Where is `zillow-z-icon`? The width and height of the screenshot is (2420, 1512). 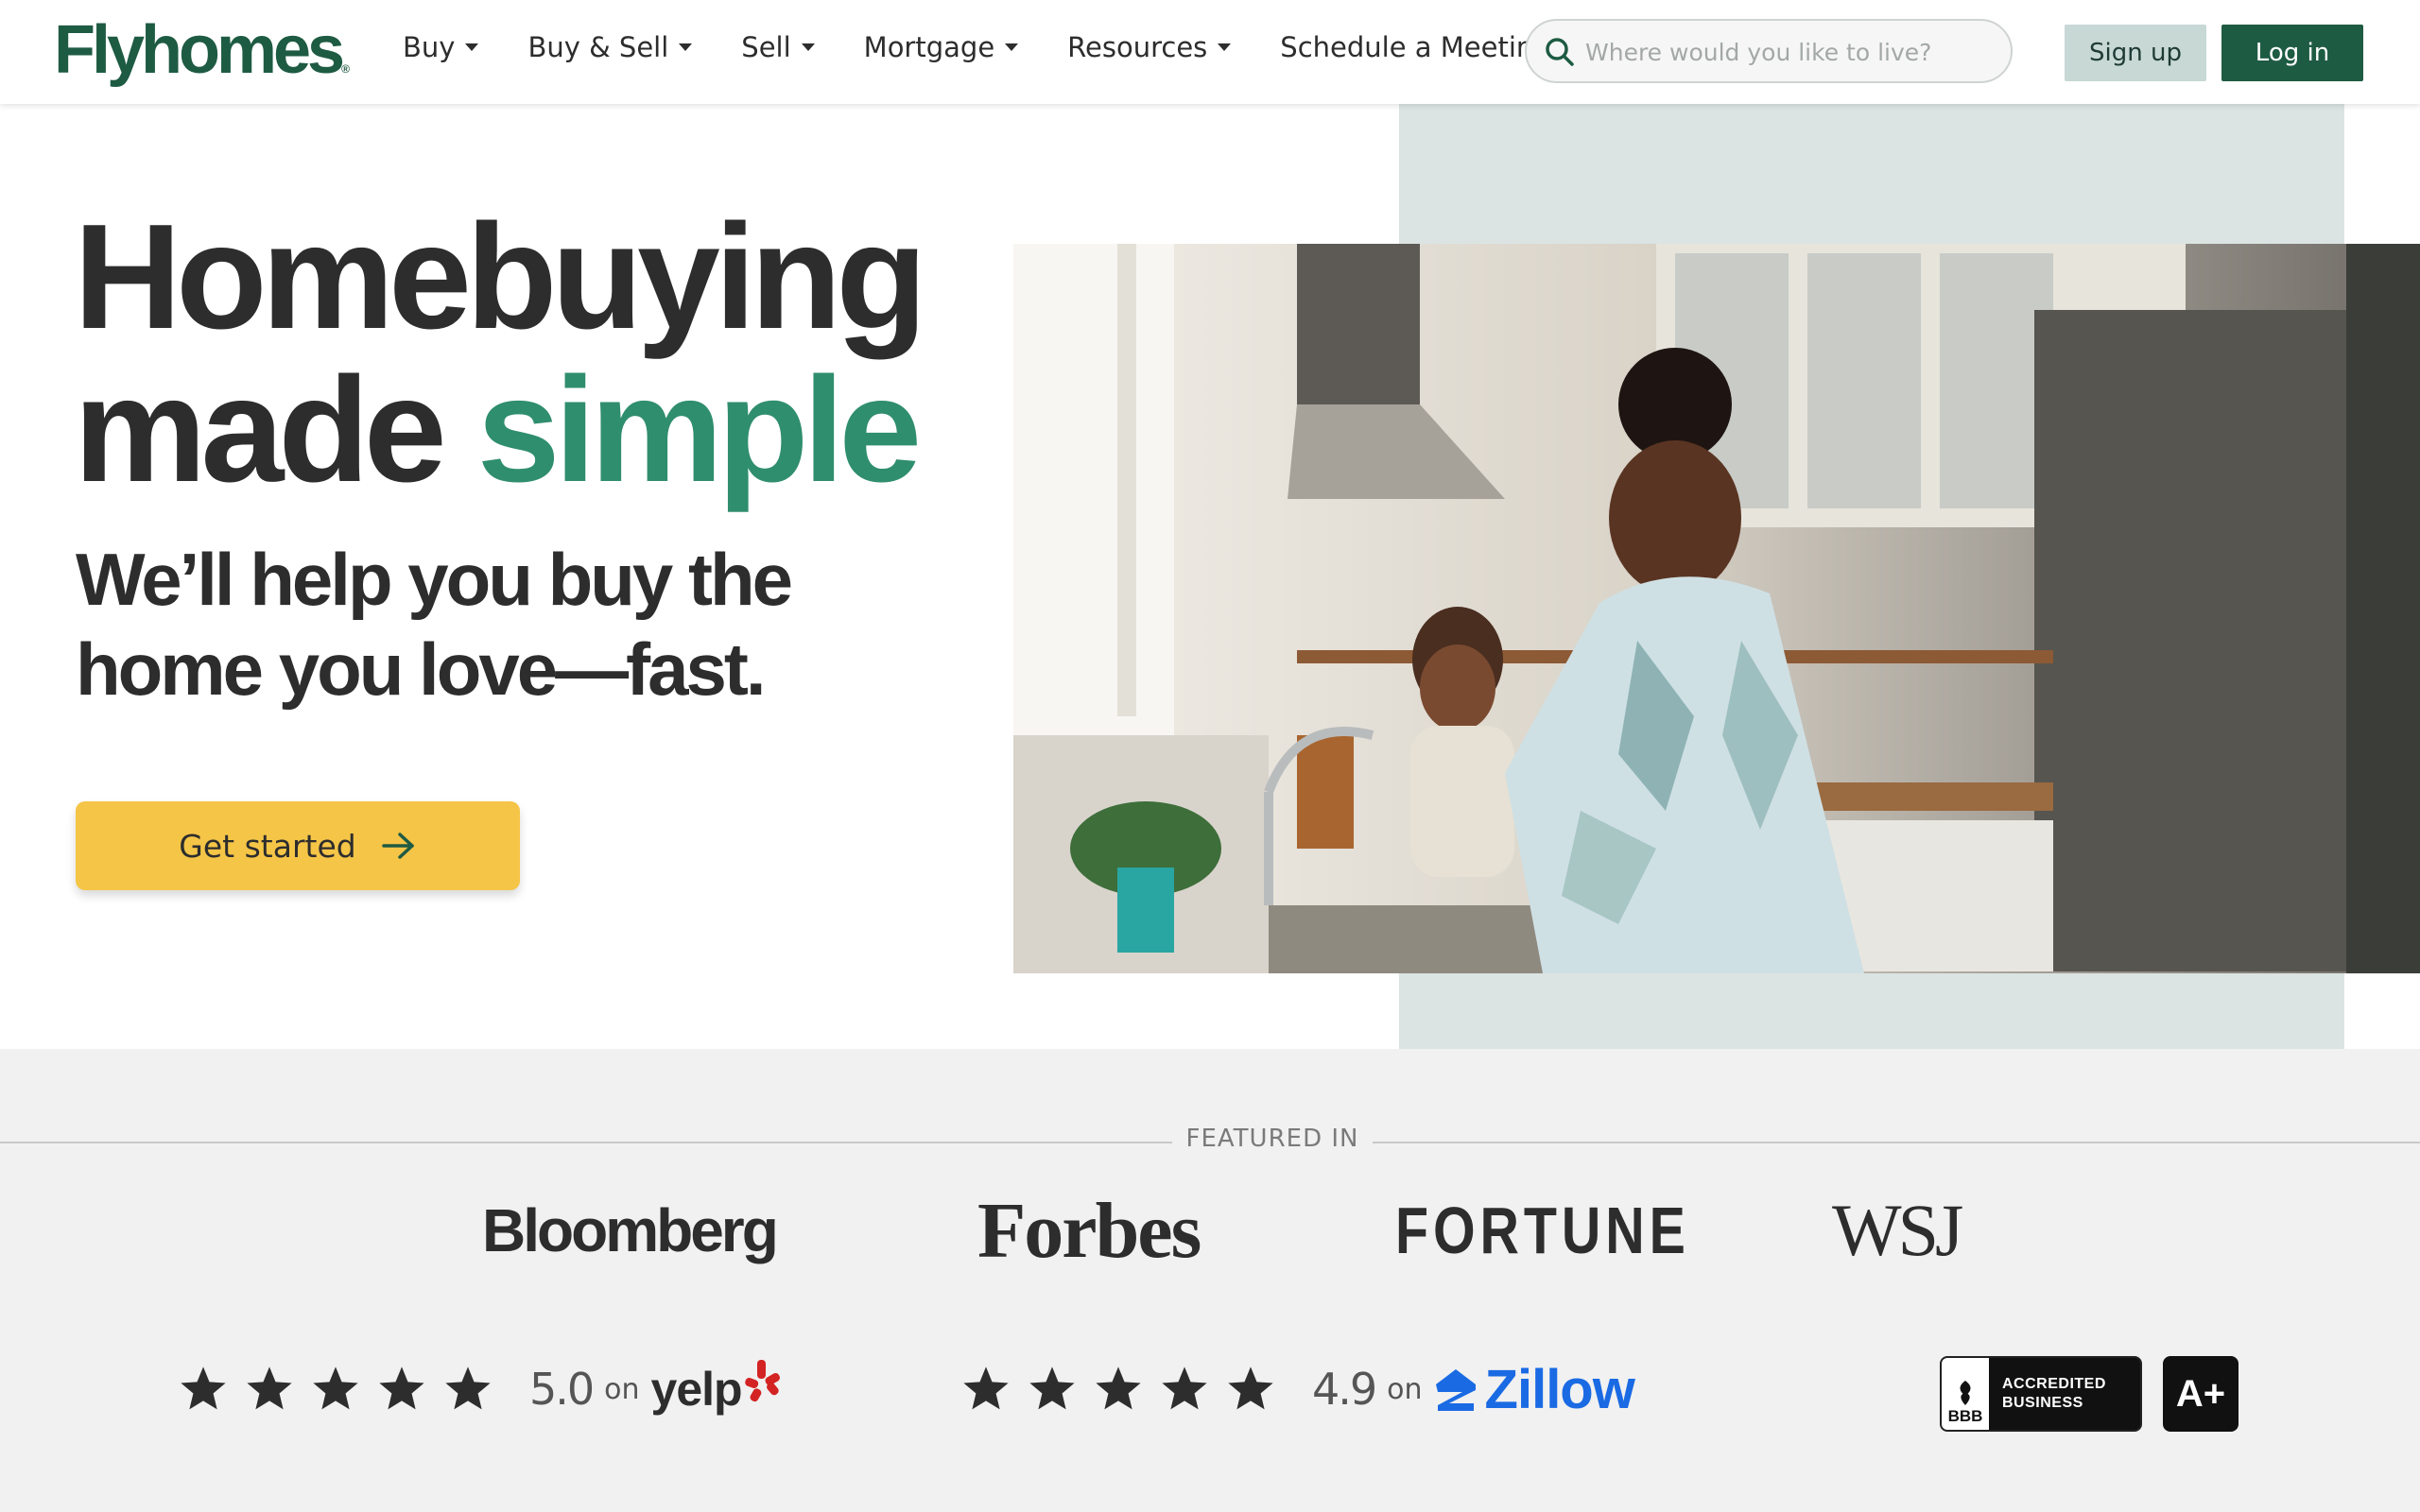
zillow-z-icon is located at coordinates (1455, 1390).